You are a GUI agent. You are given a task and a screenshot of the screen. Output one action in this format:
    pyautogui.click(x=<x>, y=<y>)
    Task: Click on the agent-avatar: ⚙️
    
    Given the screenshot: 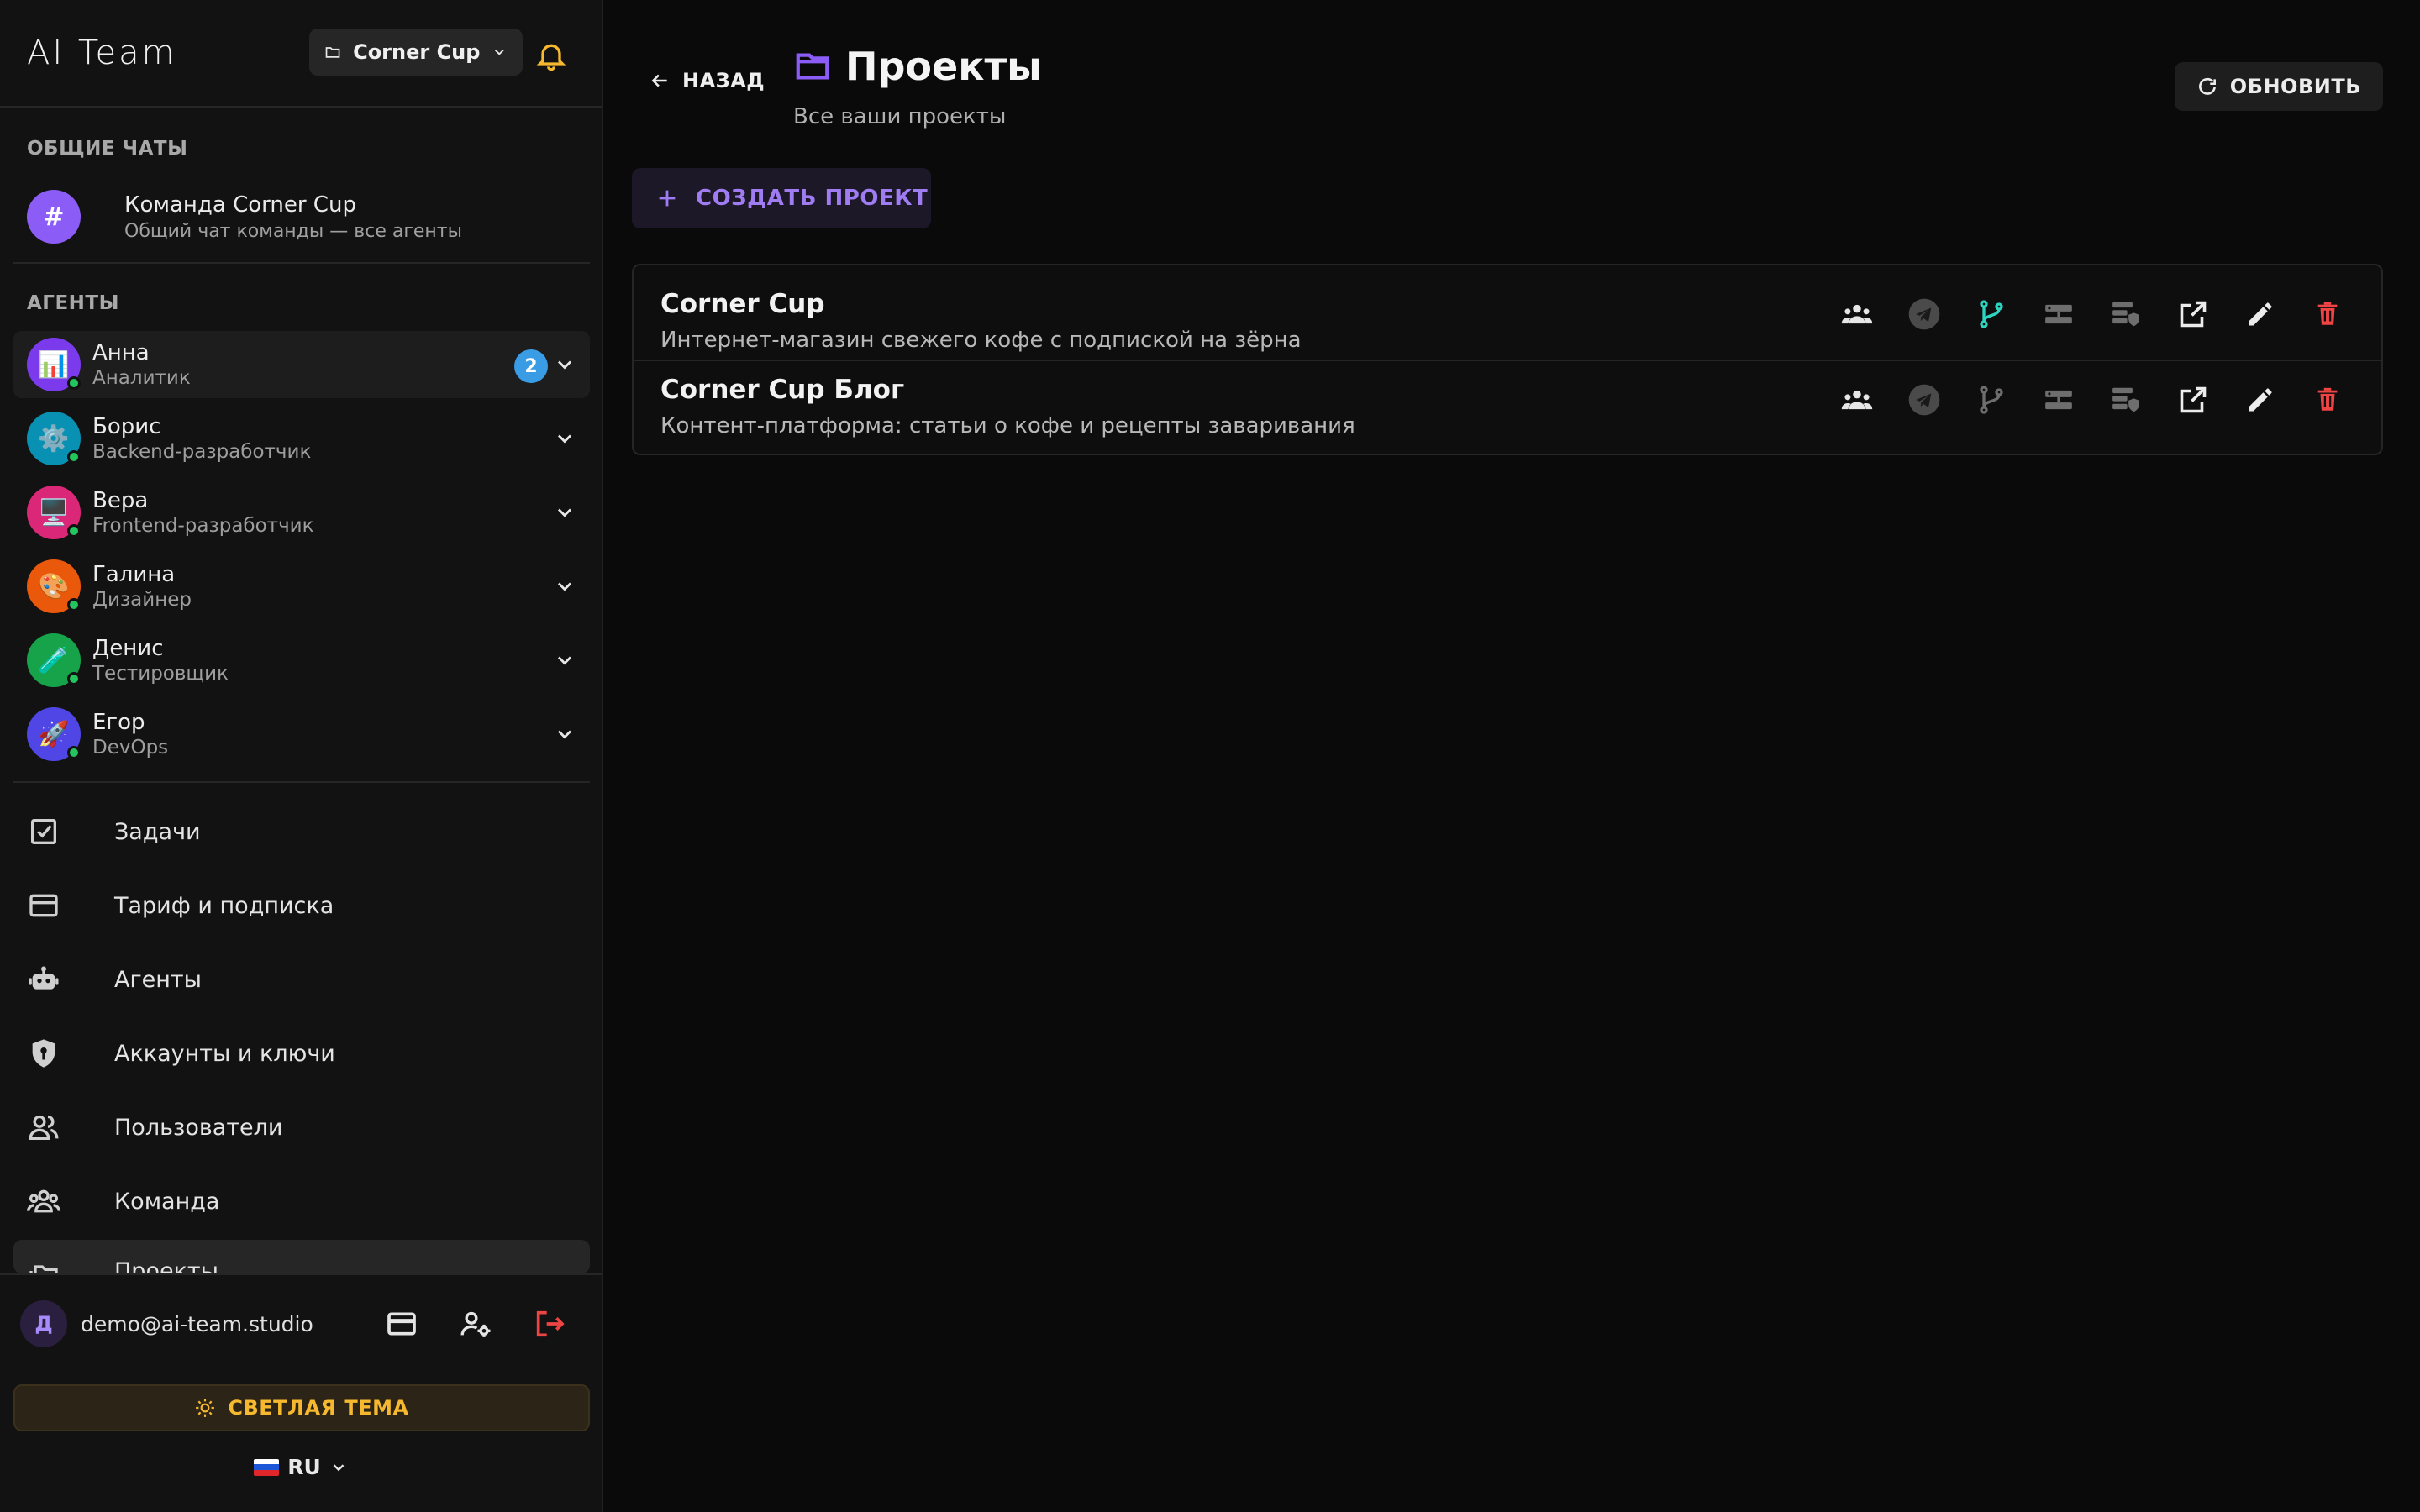 What is the action you would take?
    pyautogui.click(x=54, y=438)
    